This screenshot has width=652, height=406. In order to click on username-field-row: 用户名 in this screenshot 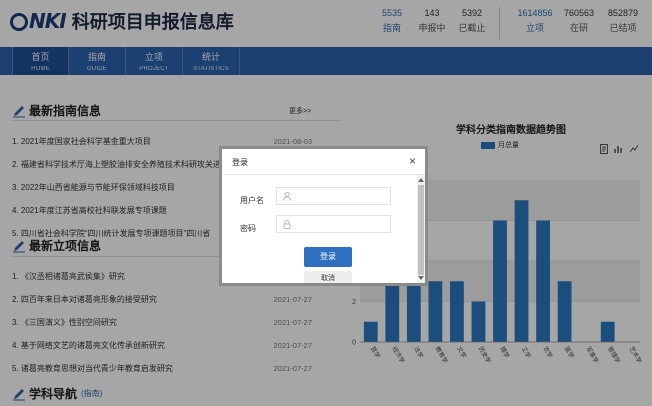, I will do `click(315, 196)`.